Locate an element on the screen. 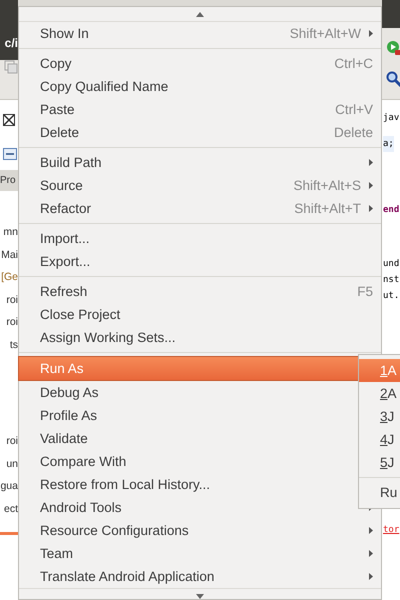  tree-item: gua is located at coordinates (9, 486).